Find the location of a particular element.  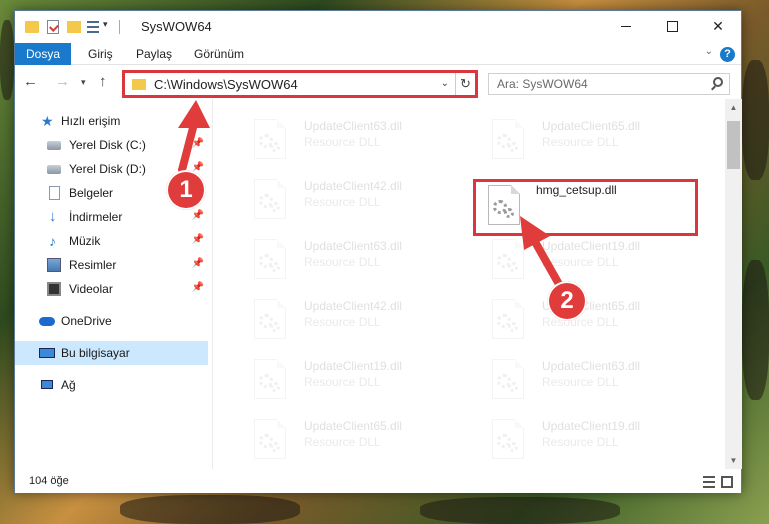

sidebar-item-videos: Videolar 📌 is located at coordinates (111, 289).